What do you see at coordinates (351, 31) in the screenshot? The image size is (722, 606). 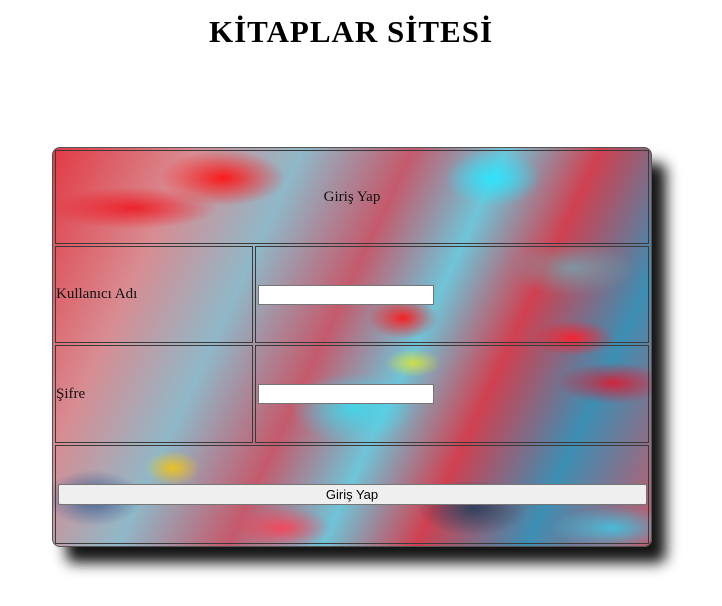 I see `page-title: KİTAPLAR SİTESİ` at bounding box center [351, 31].